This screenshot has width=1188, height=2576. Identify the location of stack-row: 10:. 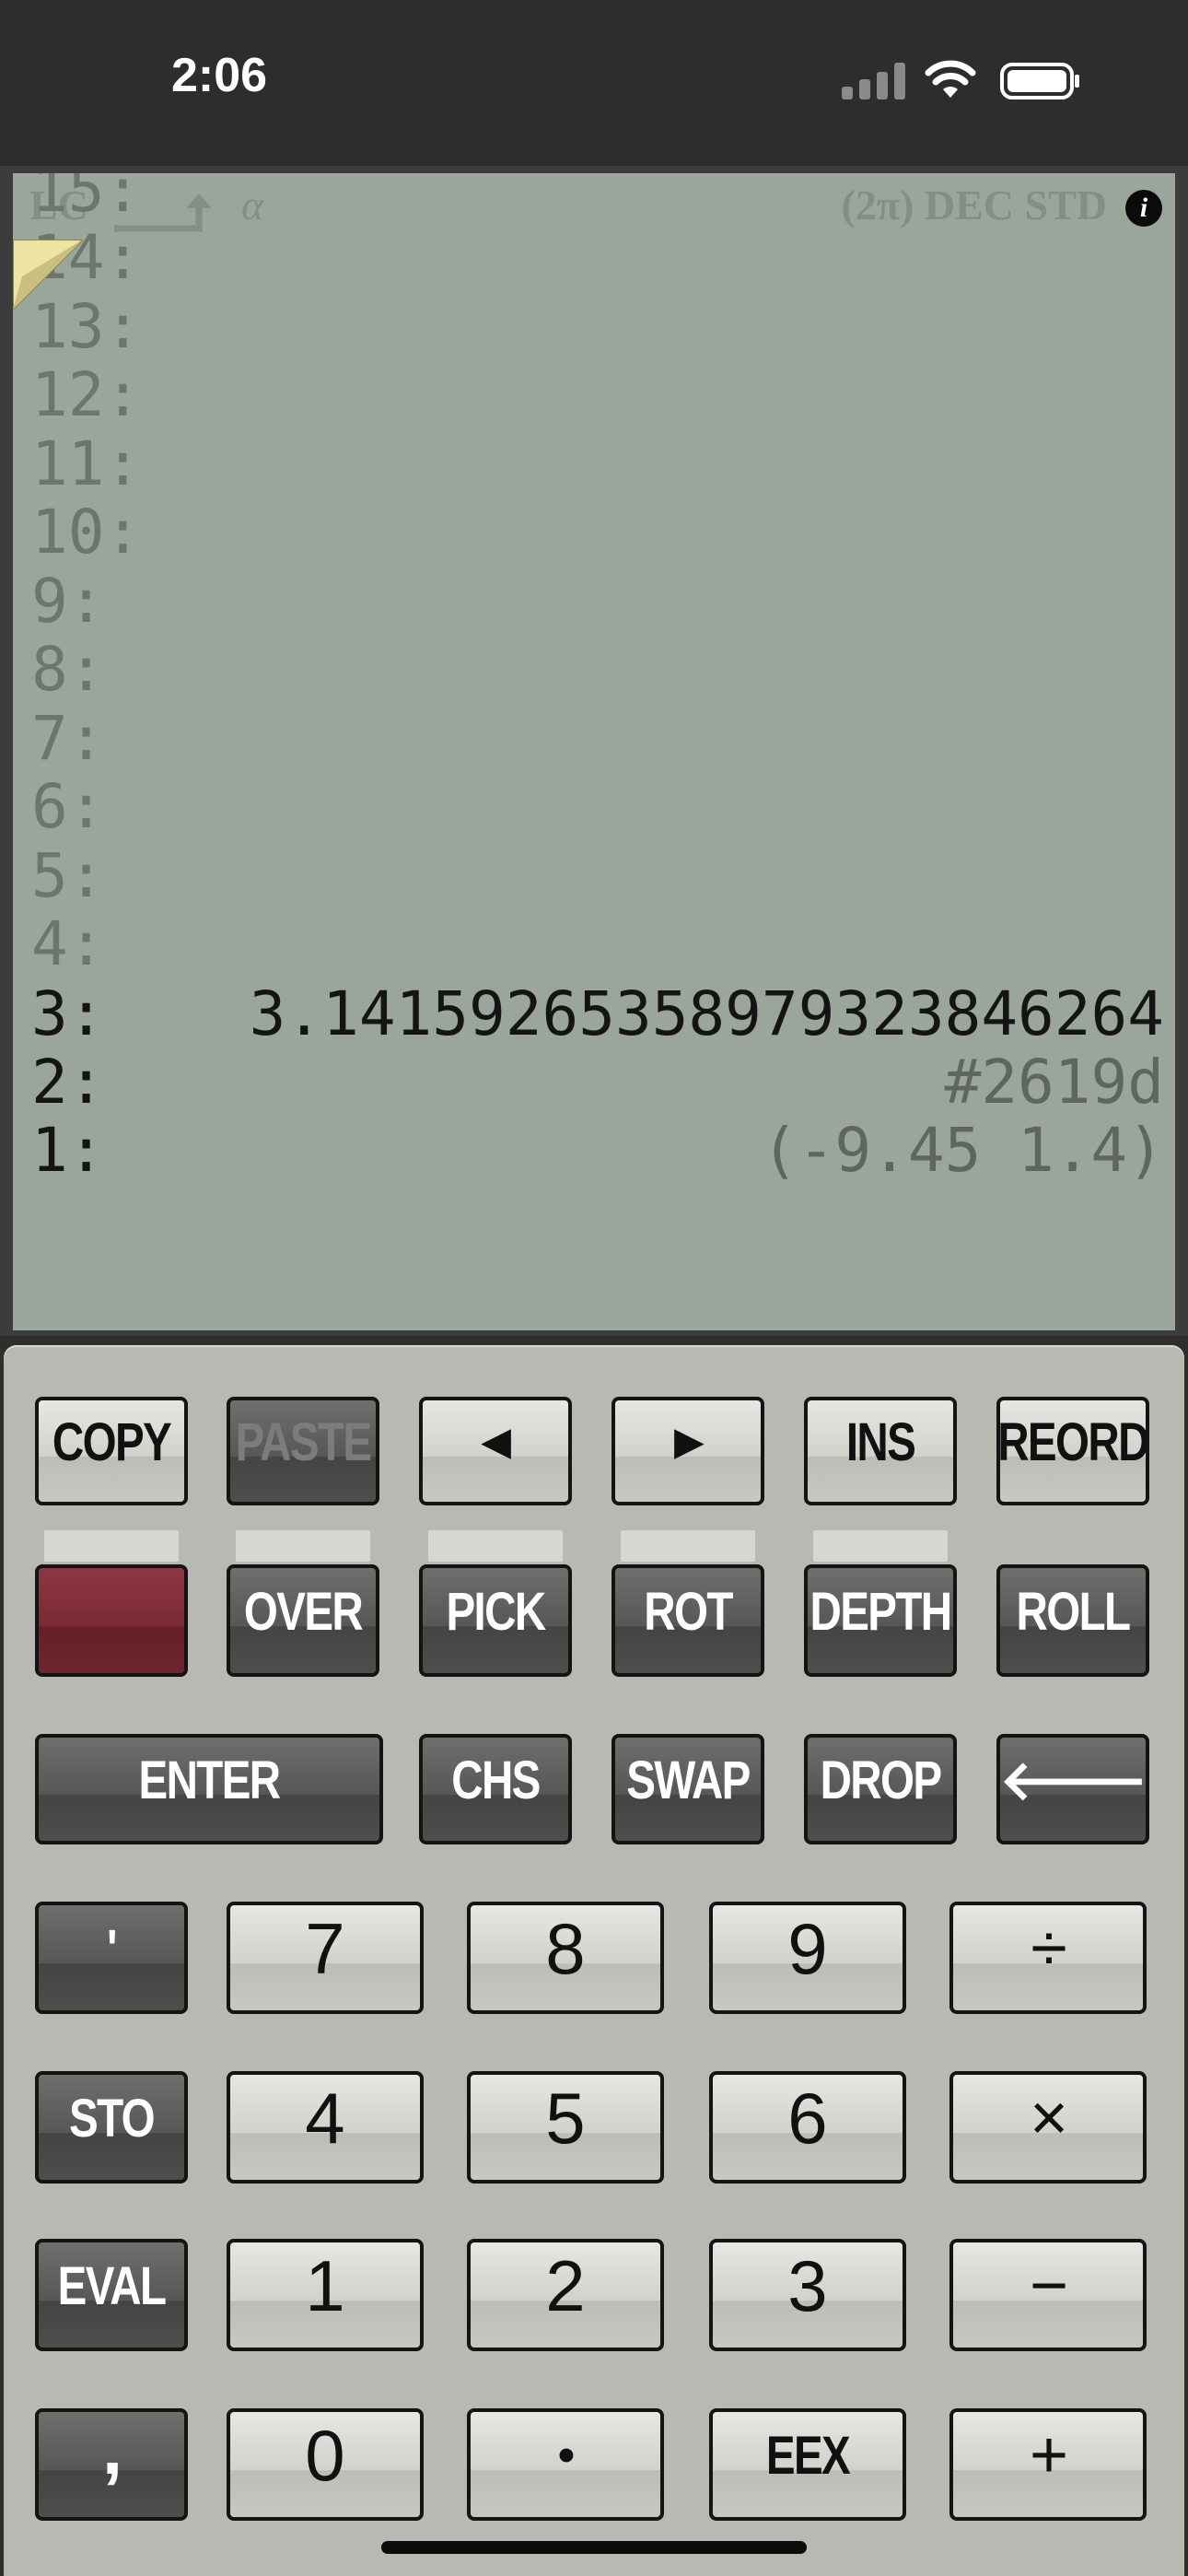
(597, 532).